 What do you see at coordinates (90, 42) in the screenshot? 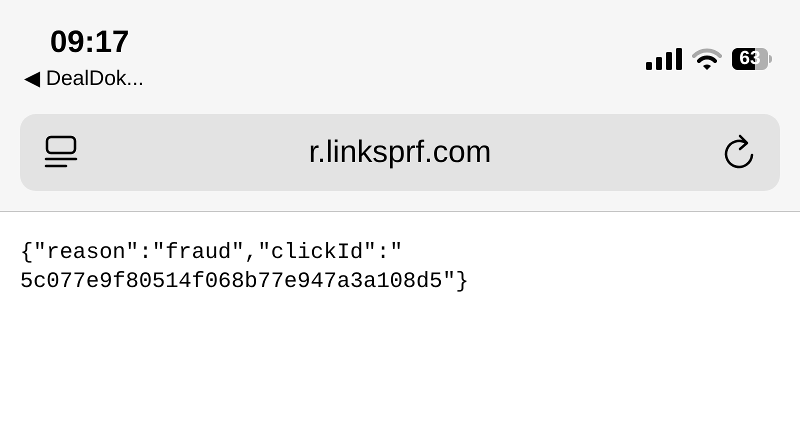
I see `status-time: 09:17` at bounding box center [90, 42].